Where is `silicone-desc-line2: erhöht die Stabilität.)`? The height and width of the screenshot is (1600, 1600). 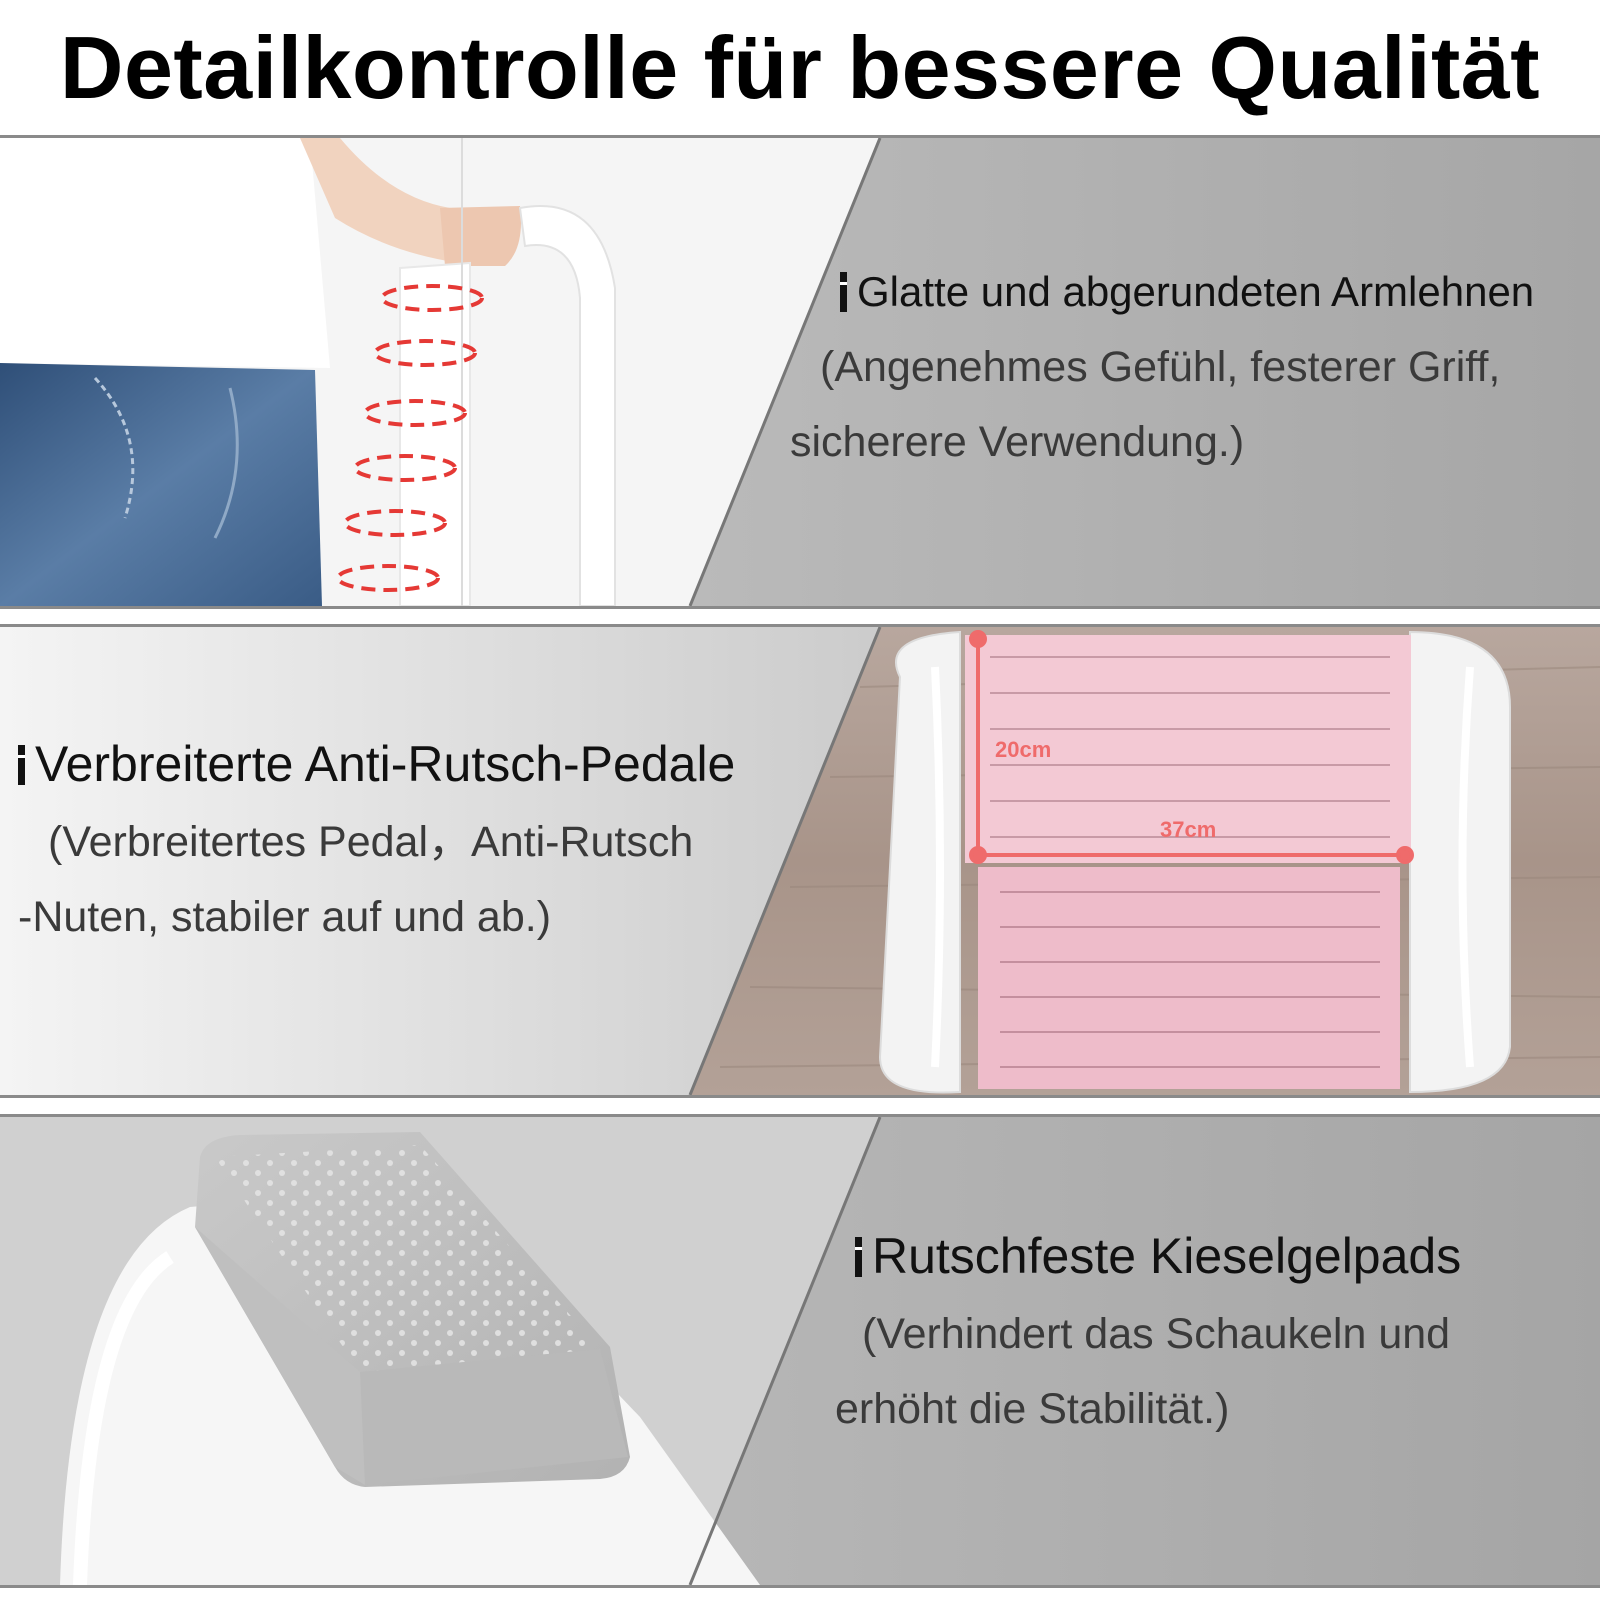 silicone-desc-line2: erhöht die Stabilität.) is located at coordinates (1032, 1409).